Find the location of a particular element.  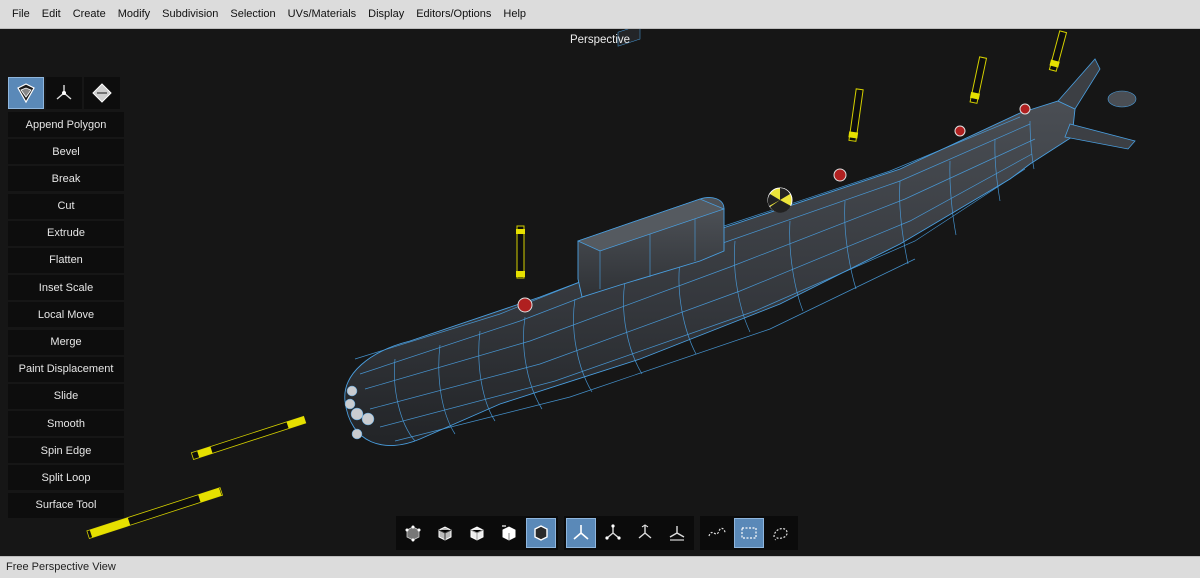

screen-axis-icon is located at coordinates (645, 531).